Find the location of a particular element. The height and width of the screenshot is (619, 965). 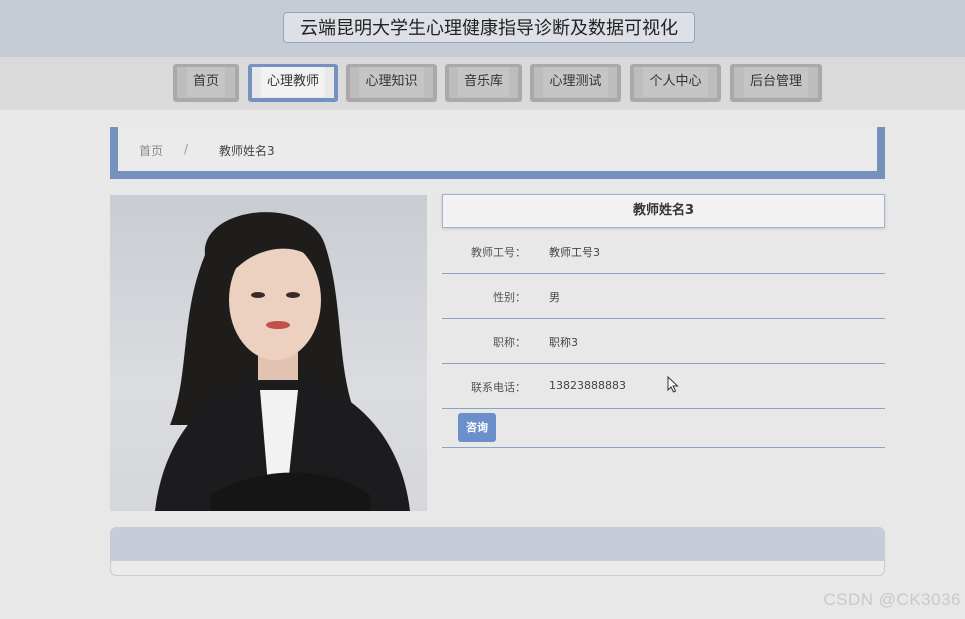

nav-item-knowledge: 心理知识 is located at coordinates (391, 83).